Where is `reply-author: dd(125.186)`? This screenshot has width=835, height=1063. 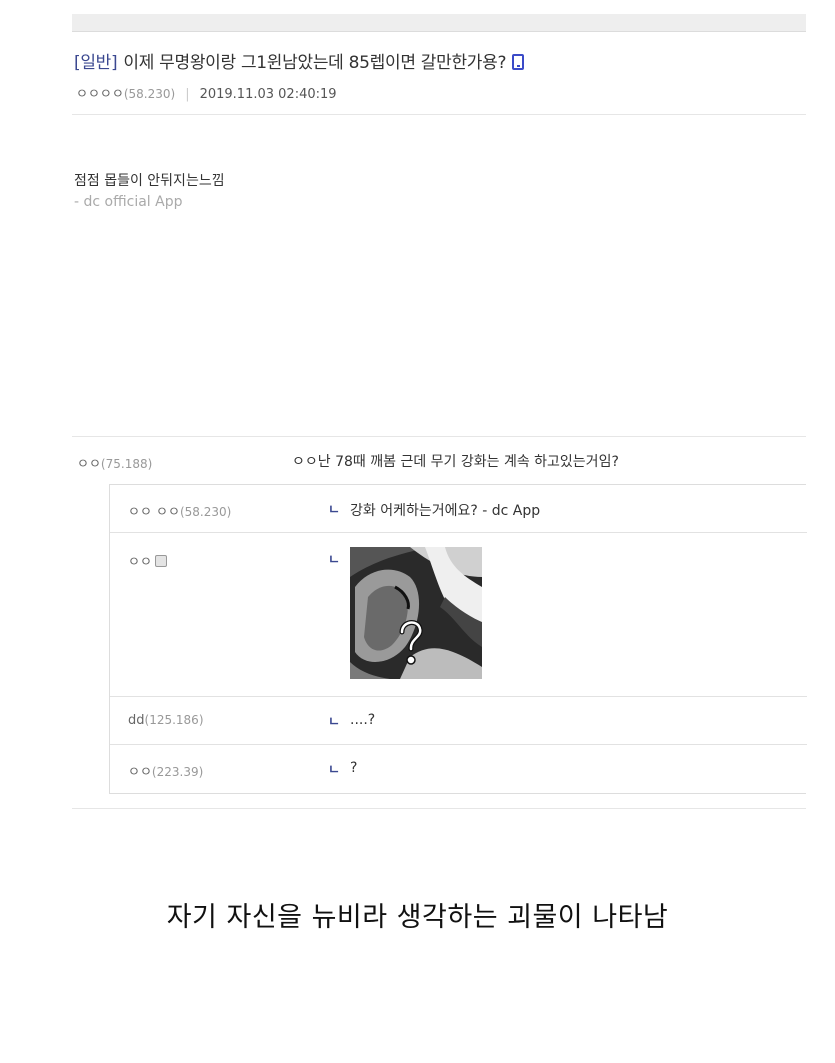
reply-author: dd(125.186) is located at coordinates (166, 720).